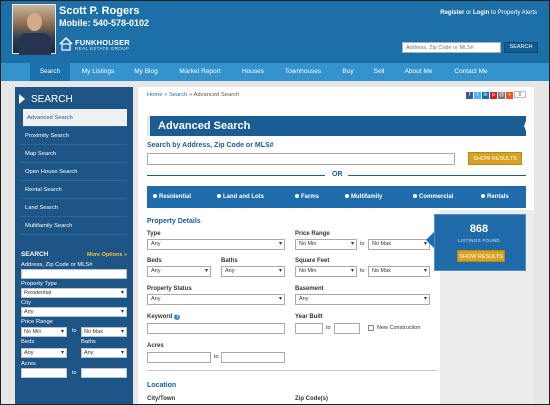  What do you see at coordinates (107, 255) in the screenshot?
I see `more-options-link: More Options »` at bounding box center [107, 255].